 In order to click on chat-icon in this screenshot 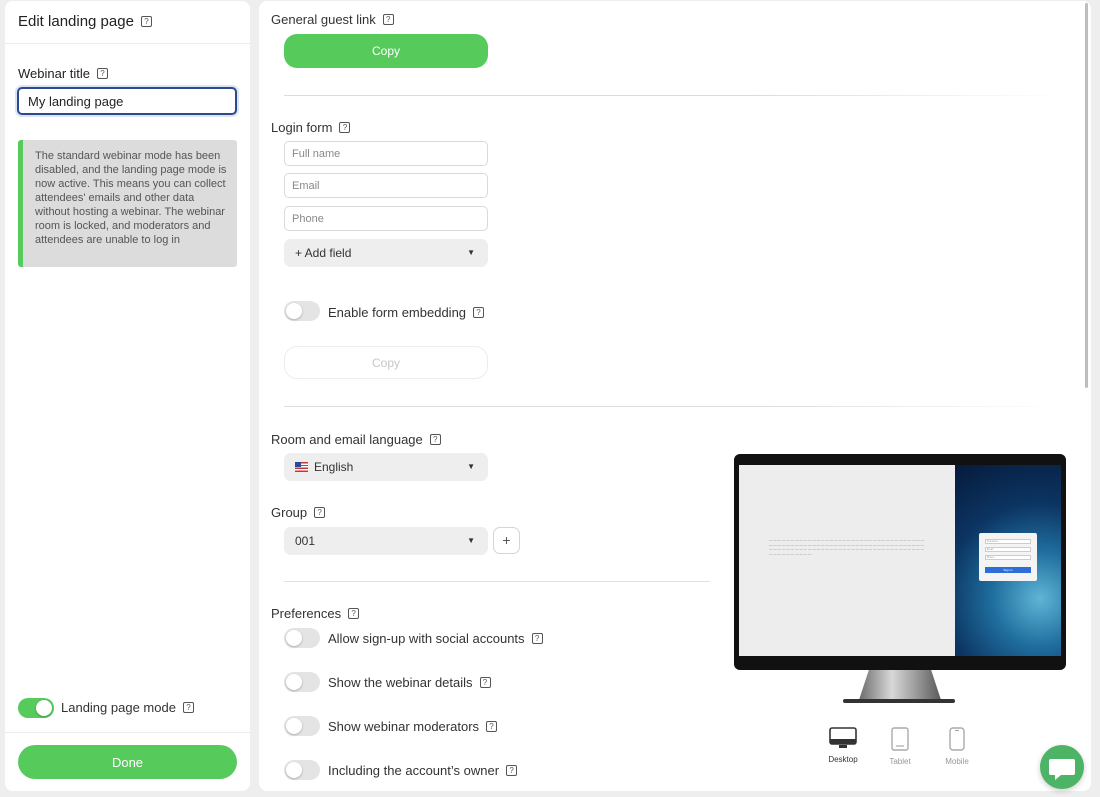, I will do `click(1062, 769)`.